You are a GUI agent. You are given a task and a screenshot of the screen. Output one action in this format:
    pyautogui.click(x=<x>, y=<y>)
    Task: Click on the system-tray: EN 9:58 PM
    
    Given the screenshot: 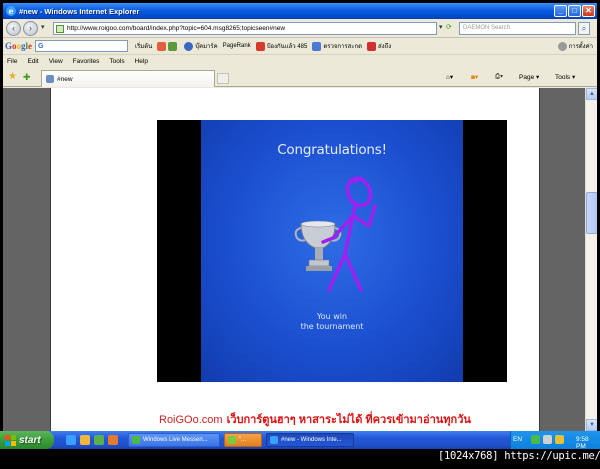 What is the action you would take?
    pyautogui.click(x=555, y=440)
    